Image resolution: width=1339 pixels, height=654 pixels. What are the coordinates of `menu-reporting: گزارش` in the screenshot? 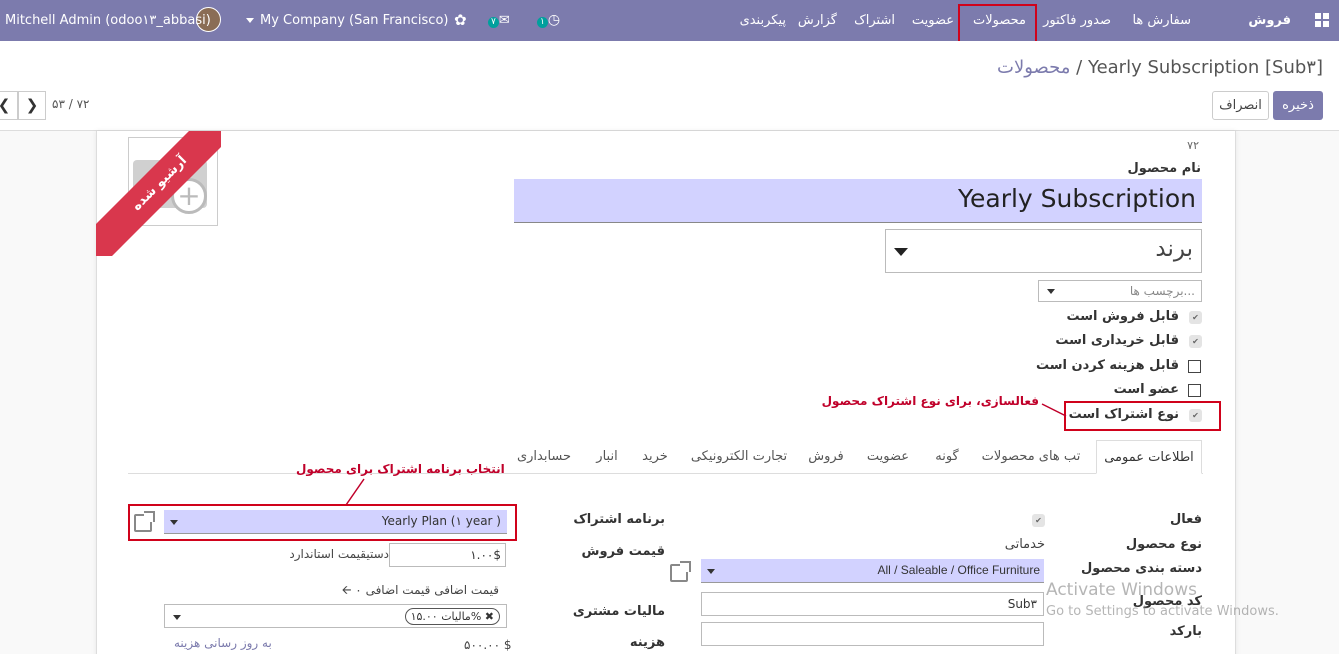 It's located at (817, 20).